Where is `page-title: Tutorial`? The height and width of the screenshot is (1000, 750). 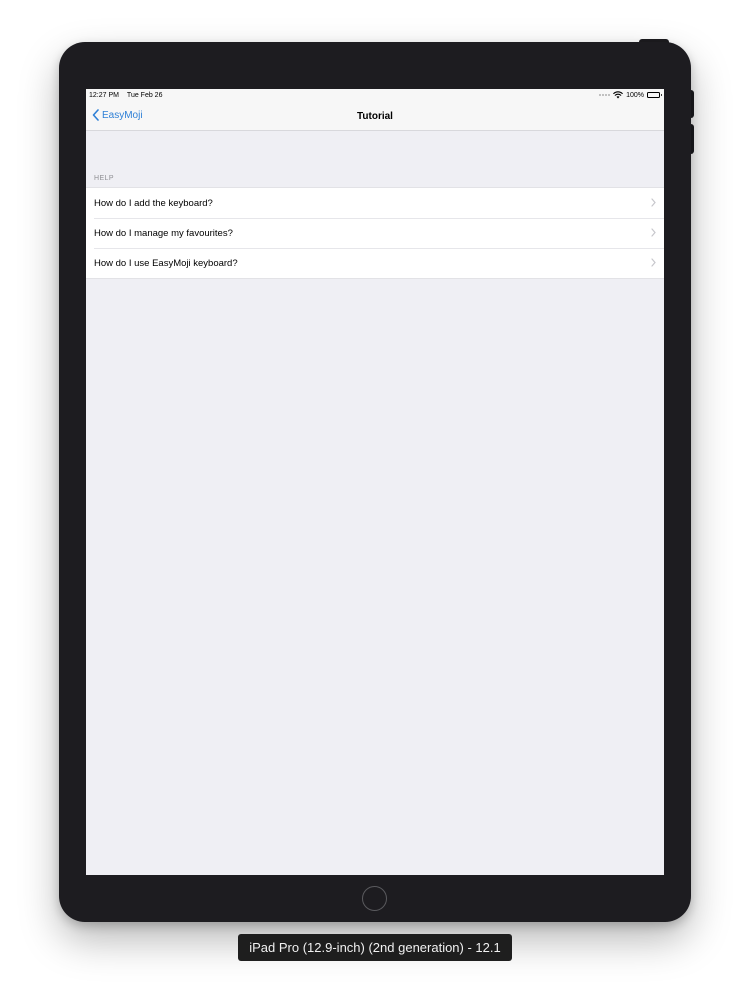
page-title: Tutorial is located at coordinates (375, 116).